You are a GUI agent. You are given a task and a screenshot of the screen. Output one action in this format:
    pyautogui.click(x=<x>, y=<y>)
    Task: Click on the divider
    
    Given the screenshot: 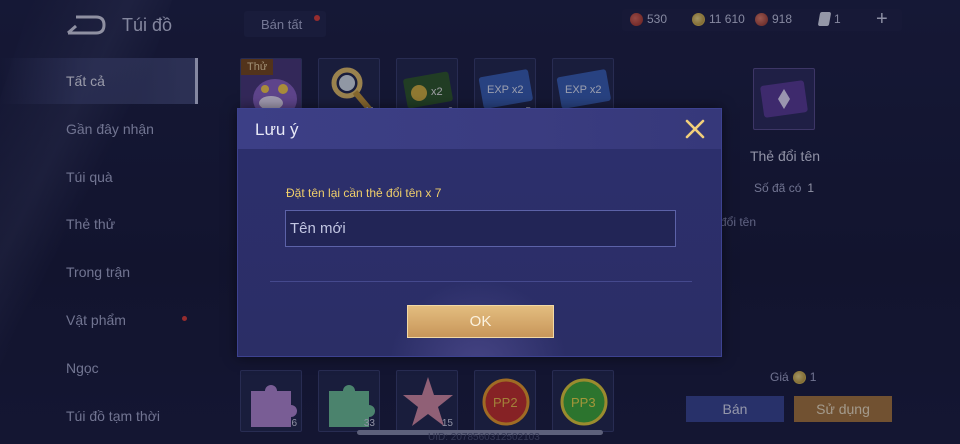 What is the action you would take?
    pyautogui.click(x=481, y=281)
    